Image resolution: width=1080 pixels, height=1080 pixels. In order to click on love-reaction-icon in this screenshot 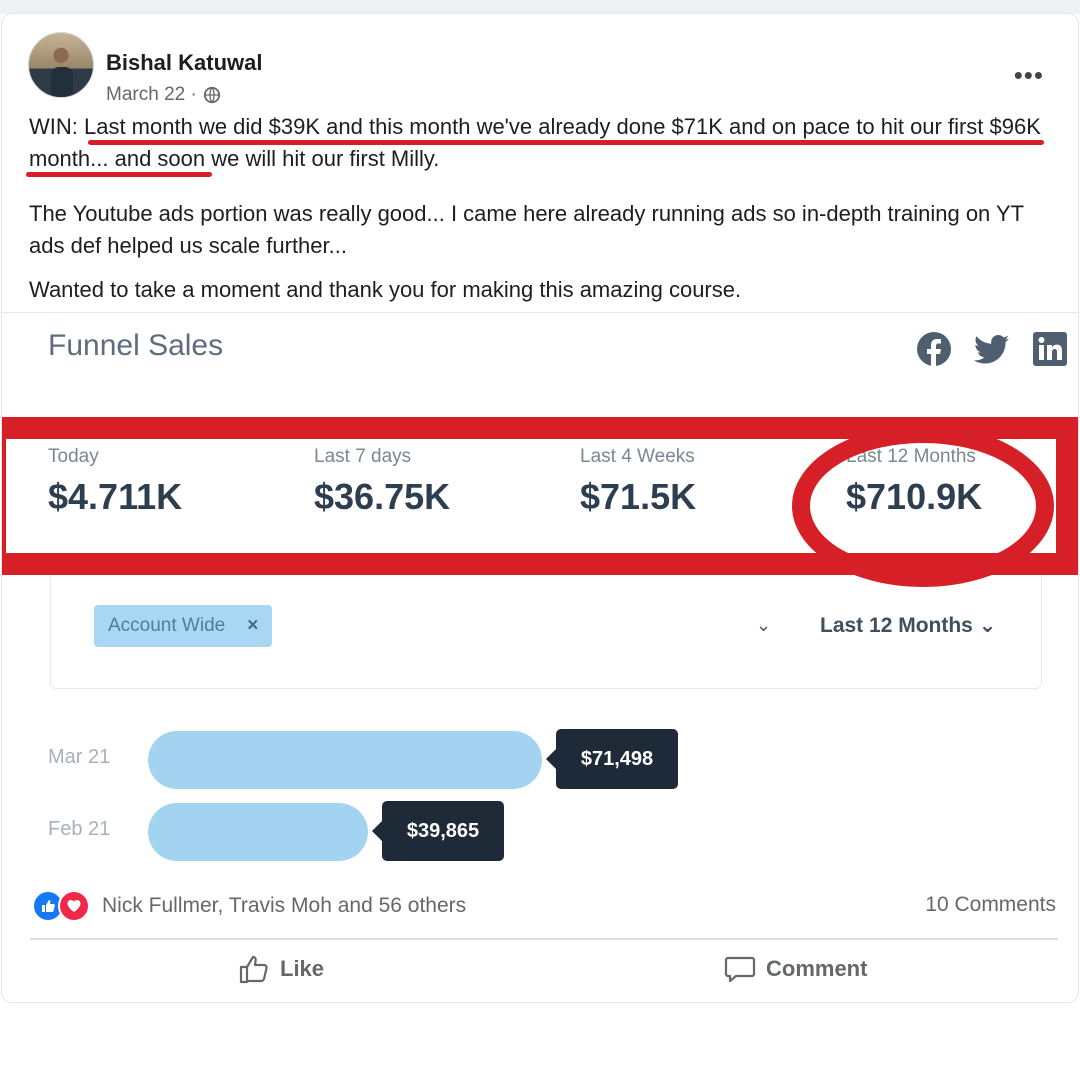, I will do `click(74, 906)`.